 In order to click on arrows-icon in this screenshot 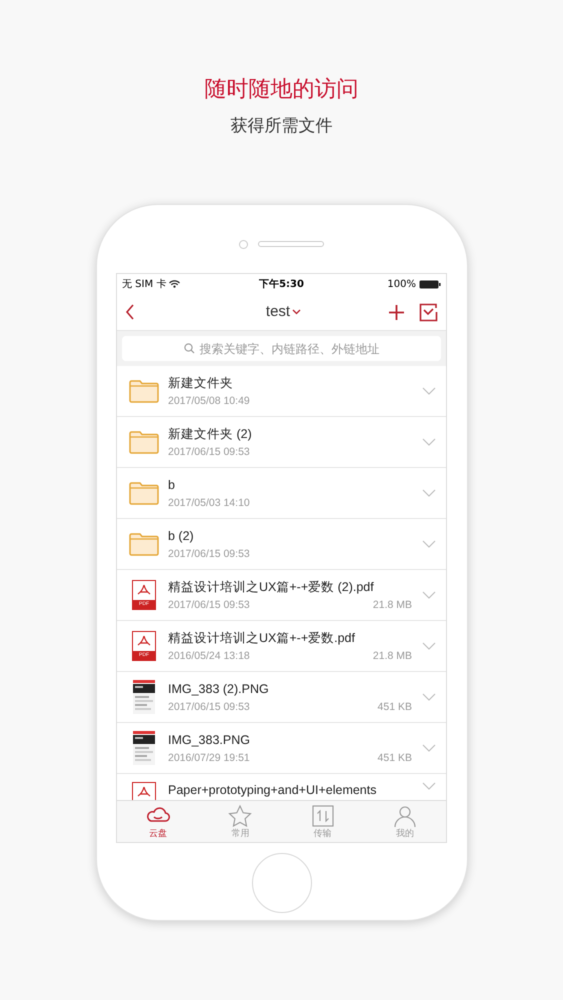, I will do `click(323, 816)`.